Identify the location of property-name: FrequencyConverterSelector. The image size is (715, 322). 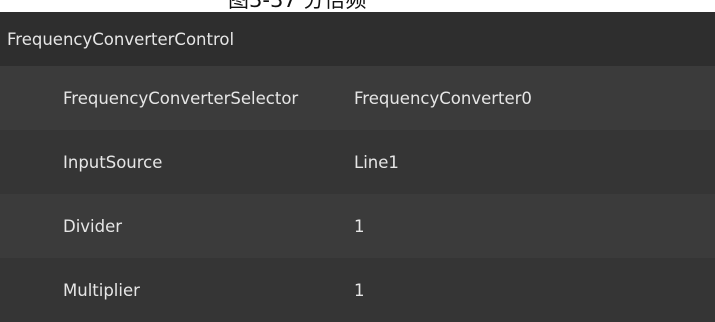
(181, 98).